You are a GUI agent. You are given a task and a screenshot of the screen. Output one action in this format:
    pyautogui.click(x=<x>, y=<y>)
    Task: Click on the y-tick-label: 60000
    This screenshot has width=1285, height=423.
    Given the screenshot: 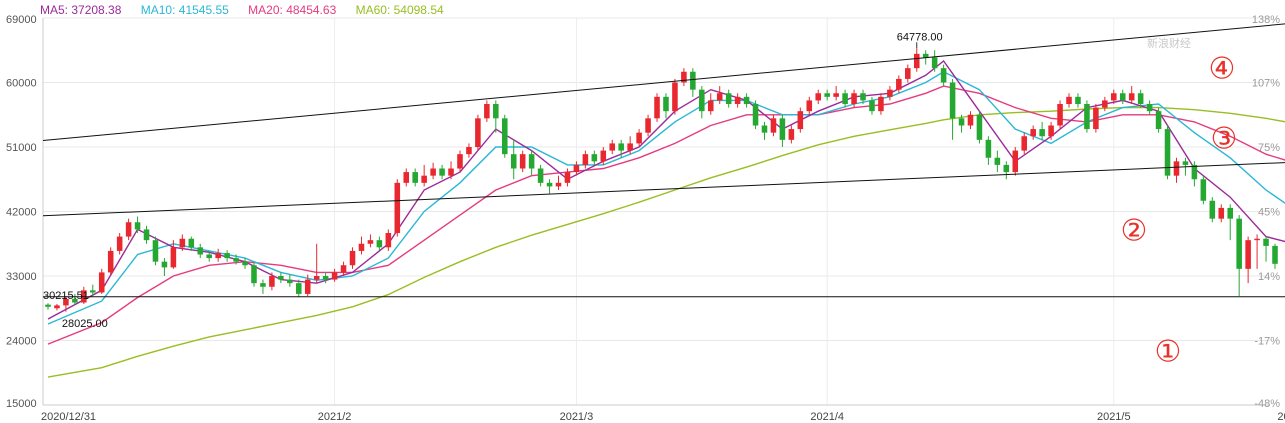 What is the action you would take?
    pyautogui.click(x=21, y=84)
    